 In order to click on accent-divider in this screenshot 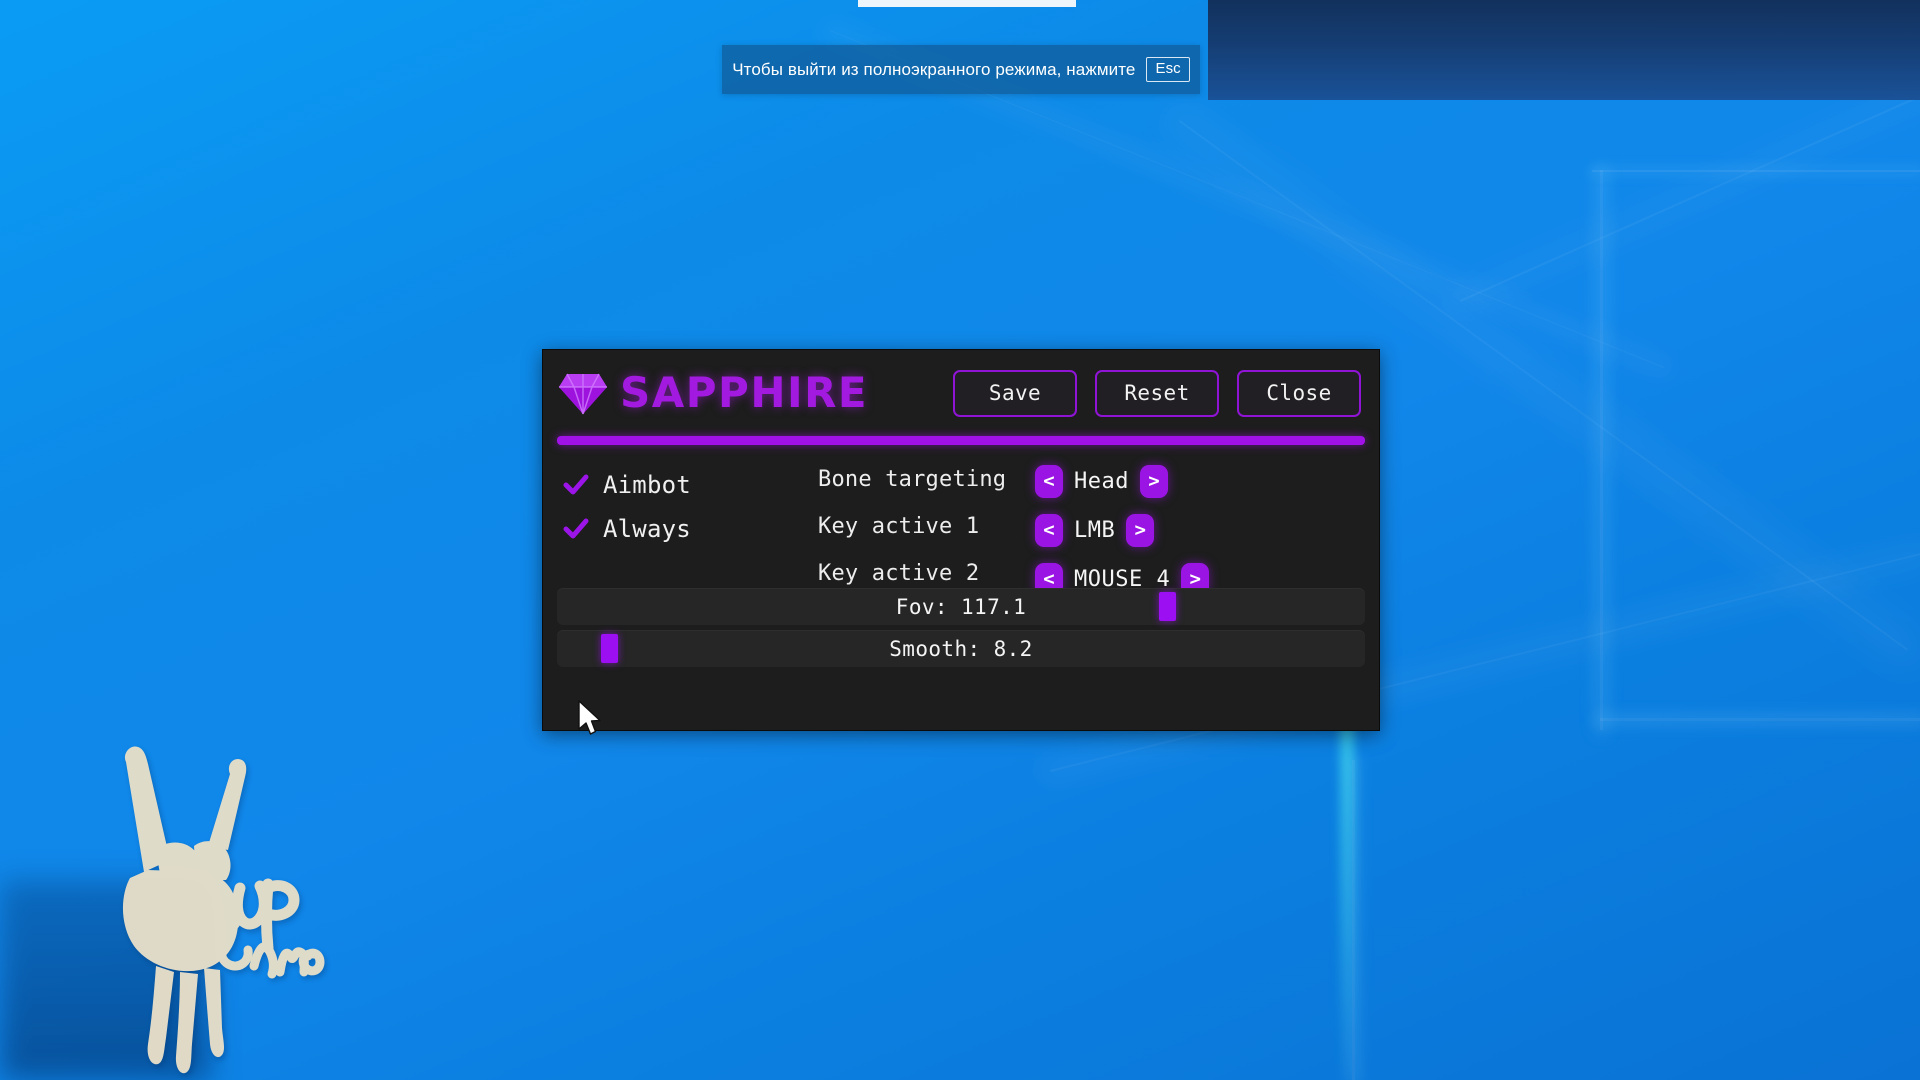, I will do `click(961, 440)`.